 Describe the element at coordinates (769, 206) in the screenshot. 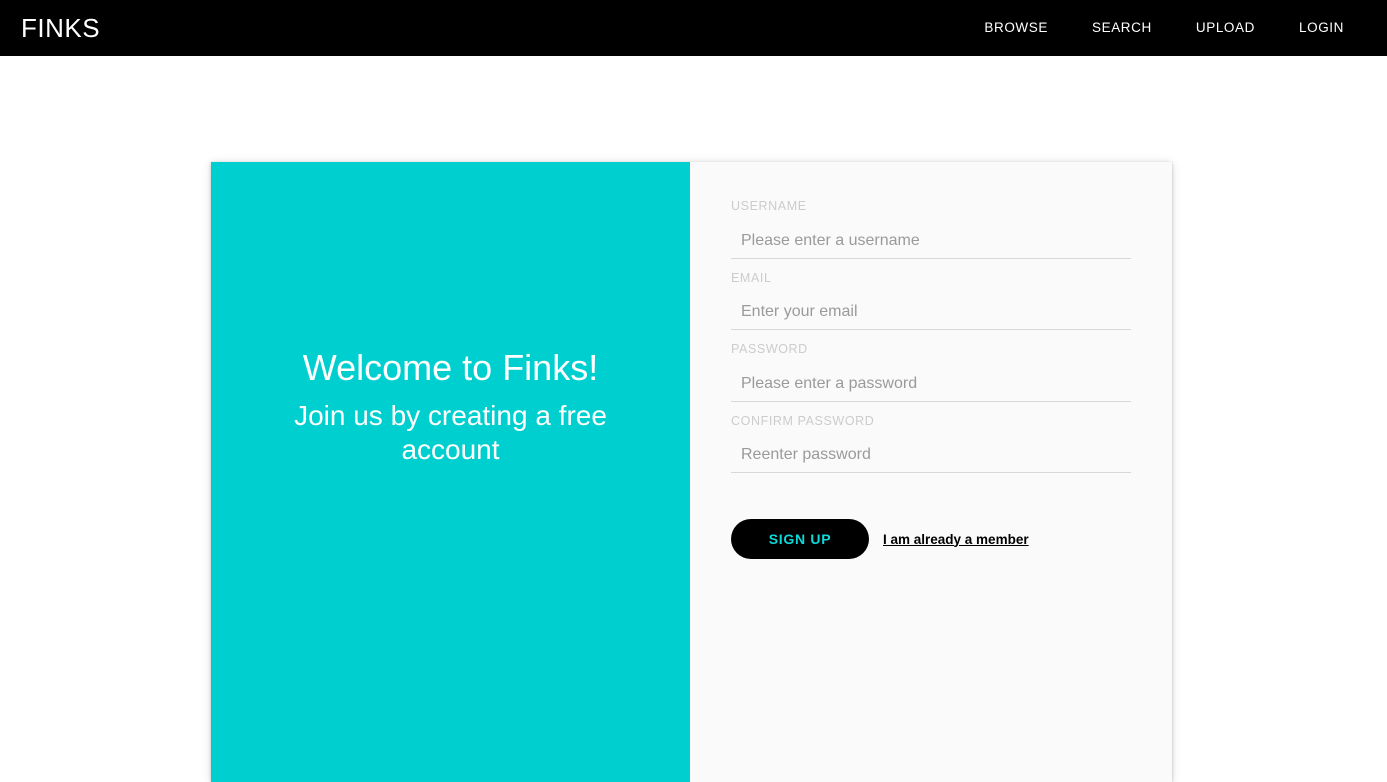

I see `username-label: USERNAME` at that location.